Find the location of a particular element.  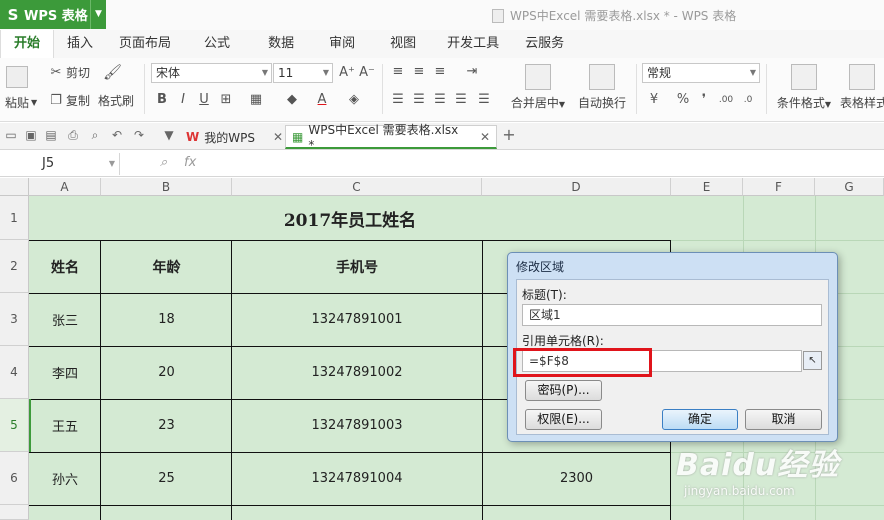

cell-d: 2300 is located at coordinates (576, 478).